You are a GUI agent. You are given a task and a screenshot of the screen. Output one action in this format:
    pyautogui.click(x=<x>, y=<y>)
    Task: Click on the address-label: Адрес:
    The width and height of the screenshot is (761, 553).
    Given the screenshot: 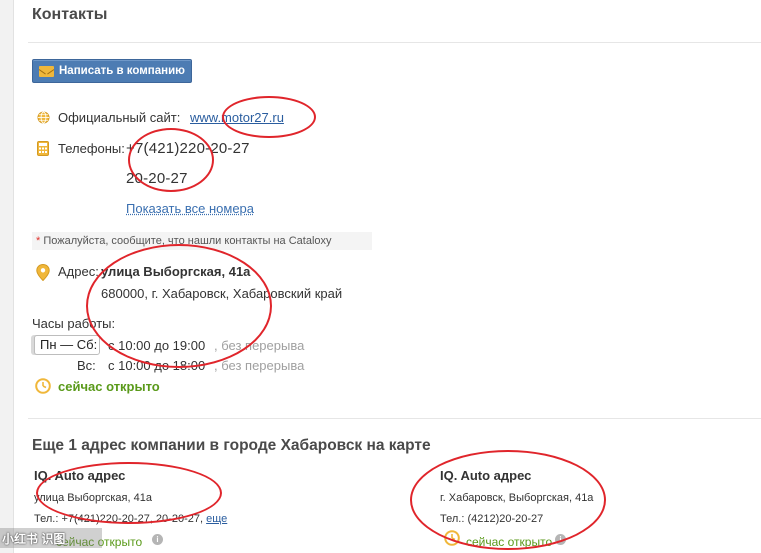 What is the action you would take?
    pyautogui.click(x=78, y=271)
    